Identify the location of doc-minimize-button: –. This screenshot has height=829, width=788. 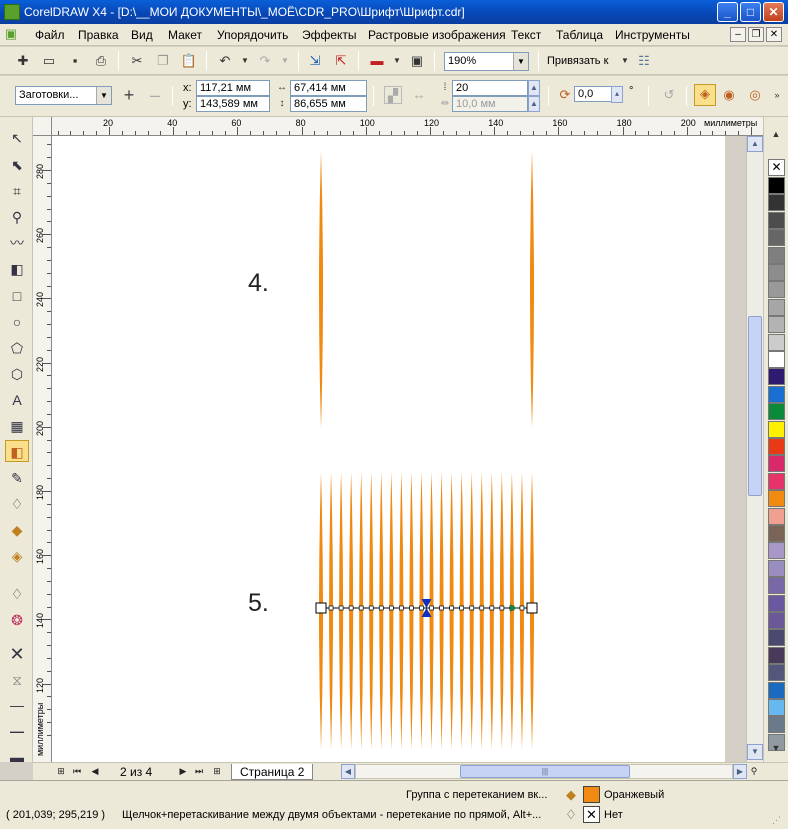
(738, 34).